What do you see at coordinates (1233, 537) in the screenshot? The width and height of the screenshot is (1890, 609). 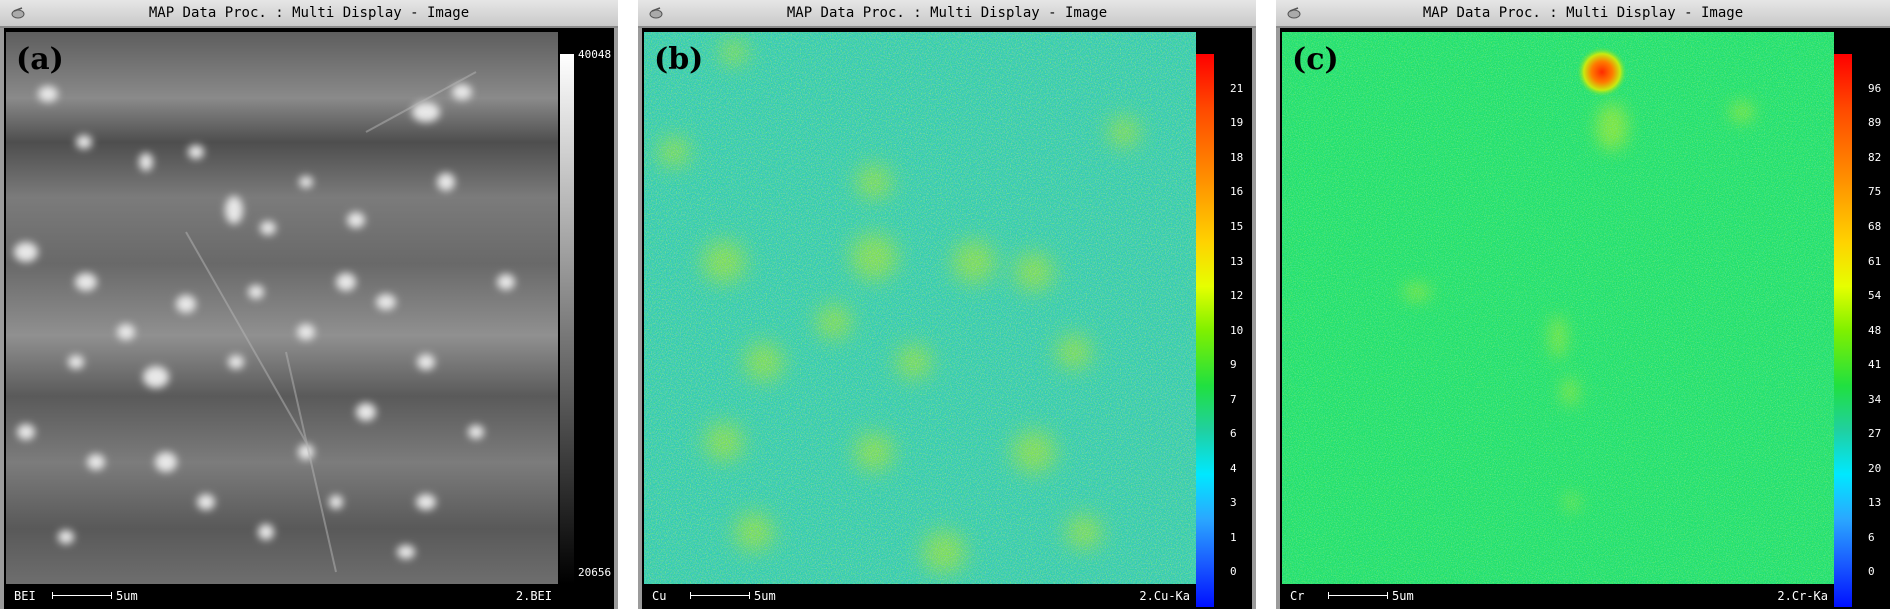 I see `colorbar-tick: 1` at bounding box center [1233, 537].